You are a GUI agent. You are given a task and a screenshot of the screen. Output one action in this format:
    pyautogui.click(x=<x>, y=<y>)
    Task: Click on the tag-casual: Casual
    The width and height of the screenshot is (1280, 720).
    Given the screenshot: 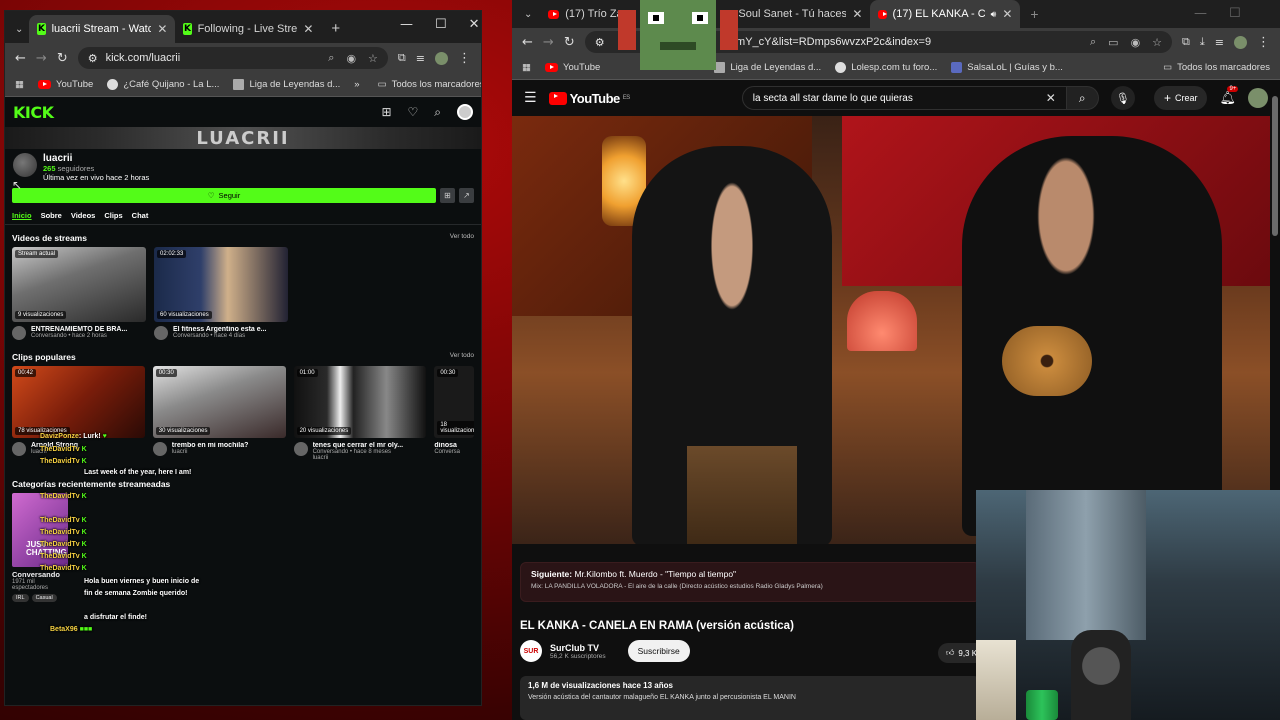 What is the action you would take?
    pyautogui.click(x=44, y=598)
    